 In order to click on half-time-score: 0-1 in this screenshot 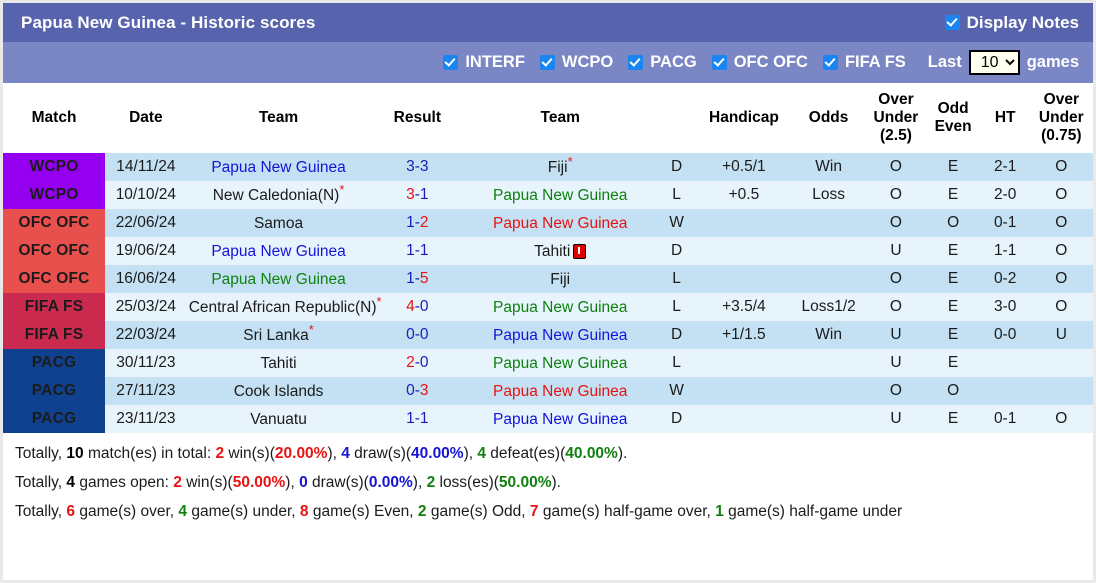, I will do `click(1005, 223)`.